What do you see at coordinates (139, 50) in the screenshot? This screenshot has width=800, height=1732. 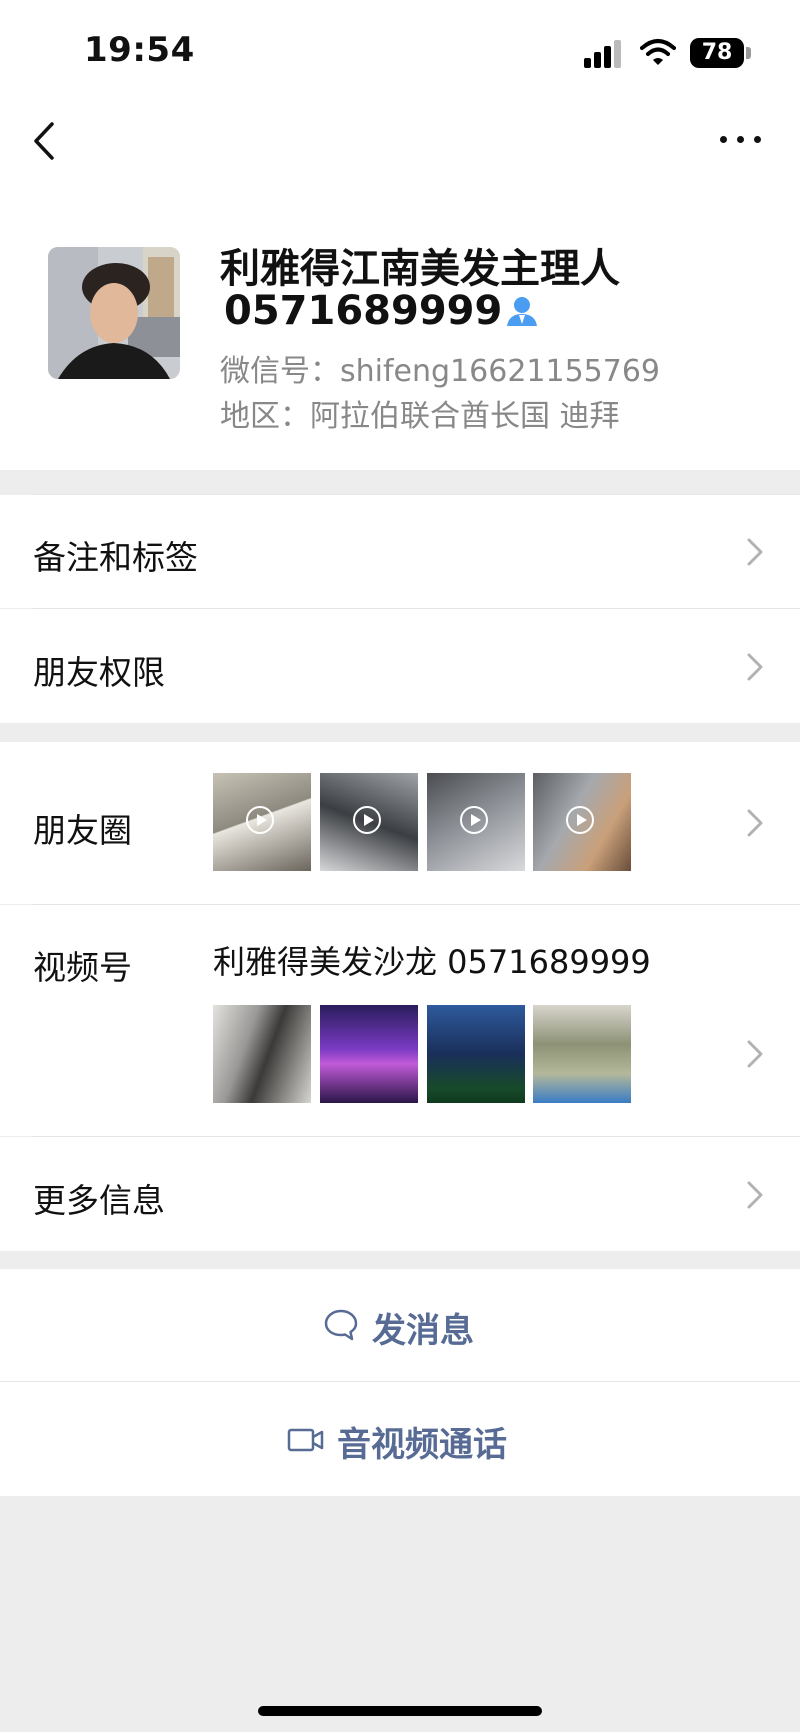 I see `status-time: 19:54` at bounding box center [139, 50].